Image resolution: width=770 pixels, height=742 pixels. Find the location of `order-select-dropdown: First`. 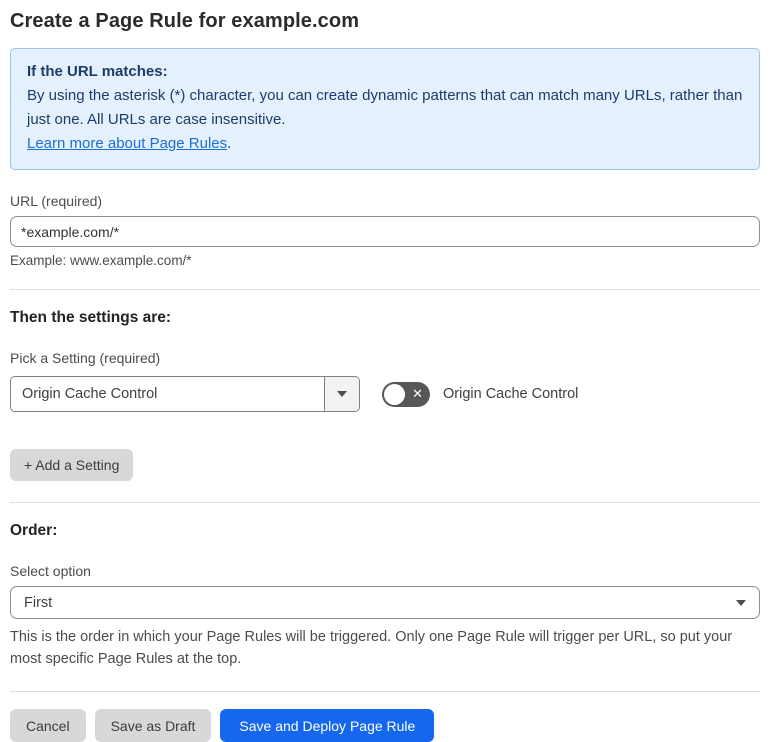

order-select-dropdown: First is located at coordinates (385, 602).